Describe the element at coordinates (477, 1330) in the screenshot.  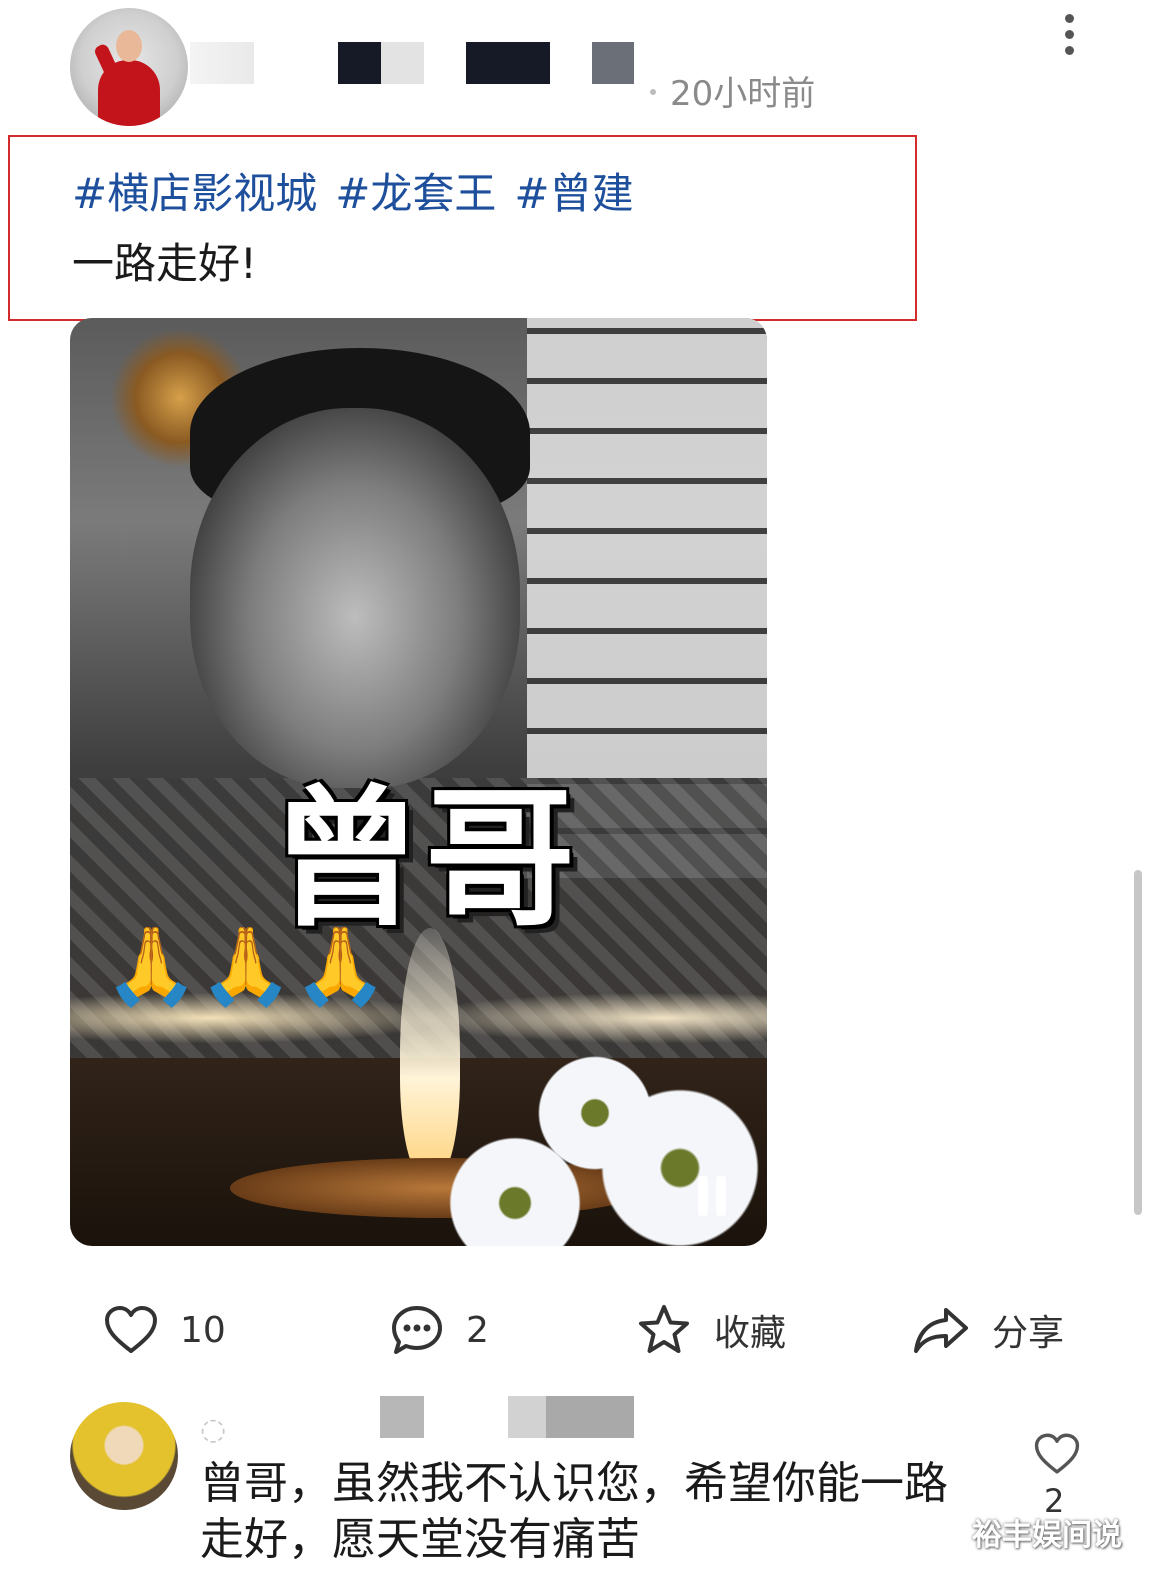
I see `comment-count: 2` at that location.